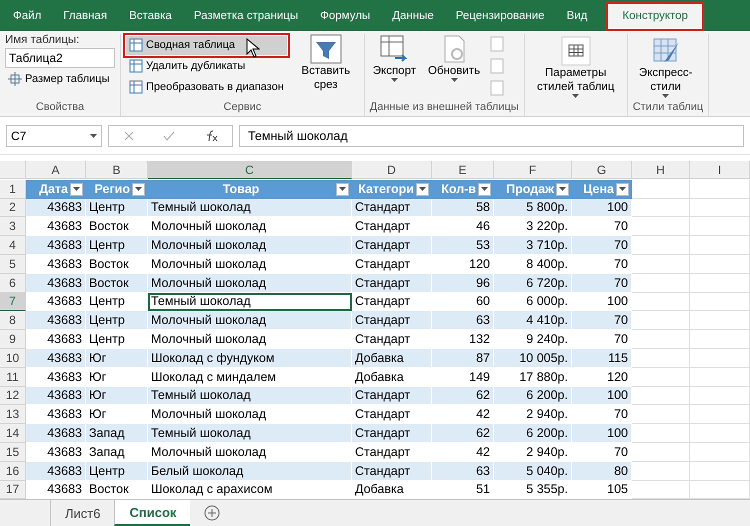  I want to click on column-header: D, so click(392, 170).